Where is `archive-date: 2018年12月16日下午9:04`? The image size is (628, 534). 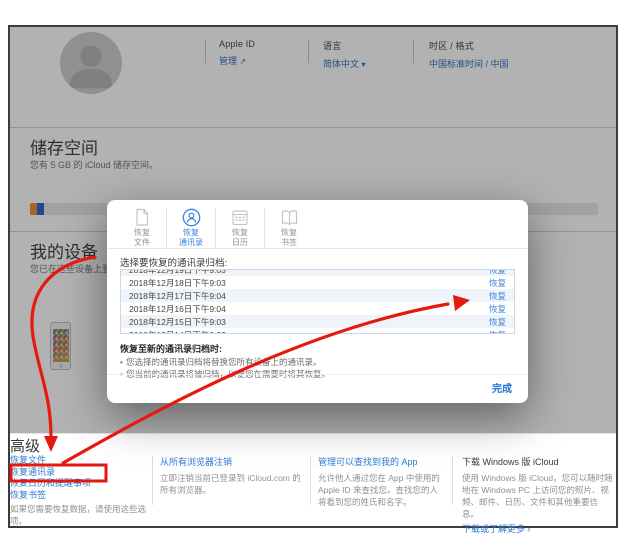
archive-date: 2018年12月16日下午9:04 is located at coordinates (177, 308).